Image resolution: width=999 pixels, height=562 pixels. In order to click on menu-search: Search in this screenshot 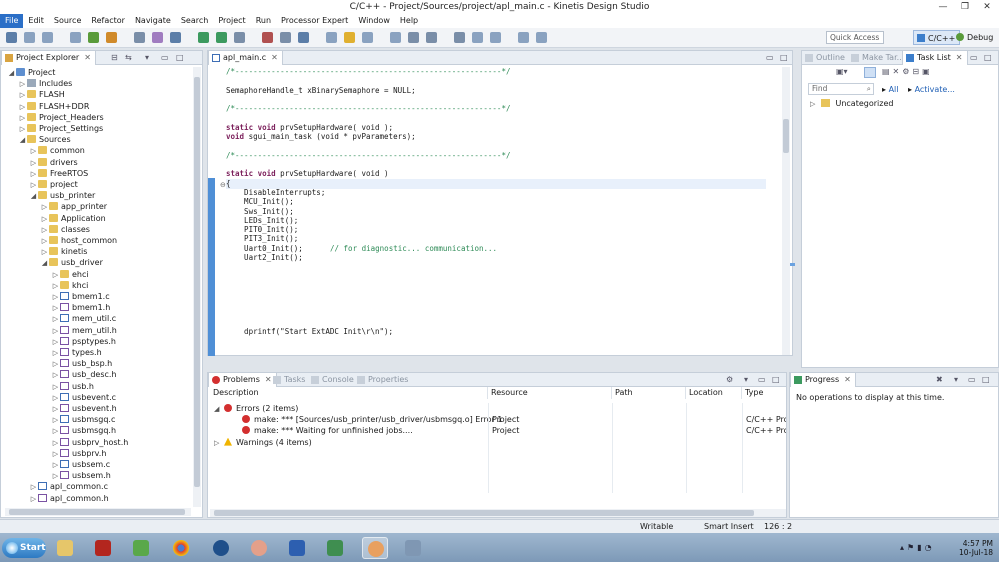, I will do `click(194, 21)`.